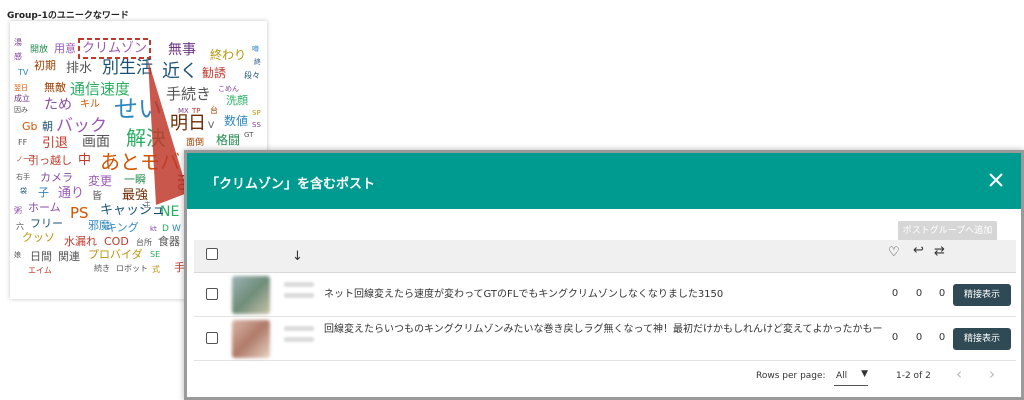  What do you see at coordinates (44, 207) in the screenshot?
I see `word-cloud-word: ホーム` at bounding box center [44, 207].